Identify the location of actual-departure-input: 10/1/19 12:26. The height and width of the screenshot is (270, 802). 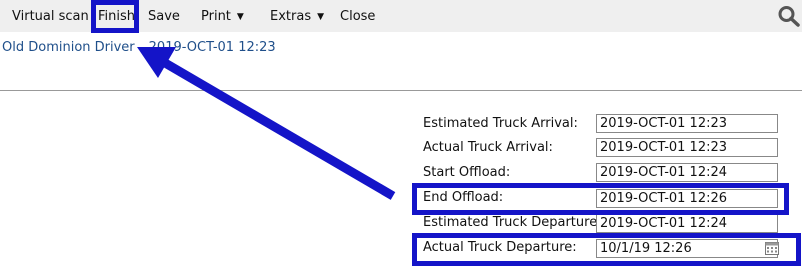
(687, 248).